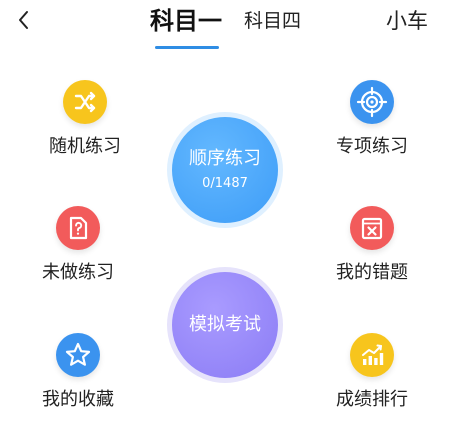 Image resolution: width=450 pixels, height=424 pixels. What do you see at coordinates (225, 24) in the screenshot?
I see `header-bar: 科目一 科目四 小车` at bounding box center [225, 24].